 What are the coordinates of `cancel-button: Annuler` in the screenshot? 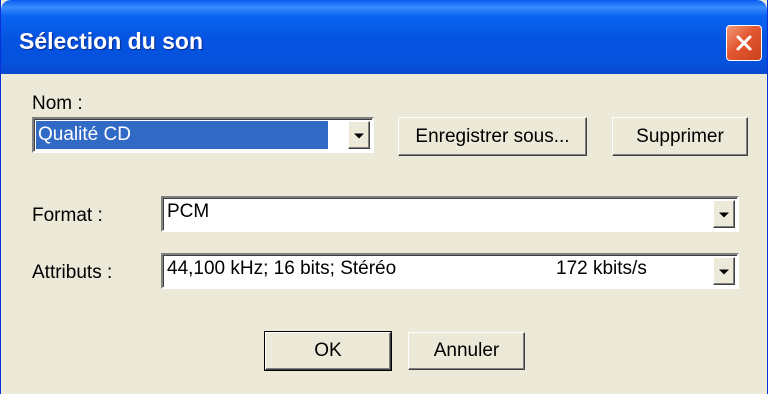 It's located at (466, 351).